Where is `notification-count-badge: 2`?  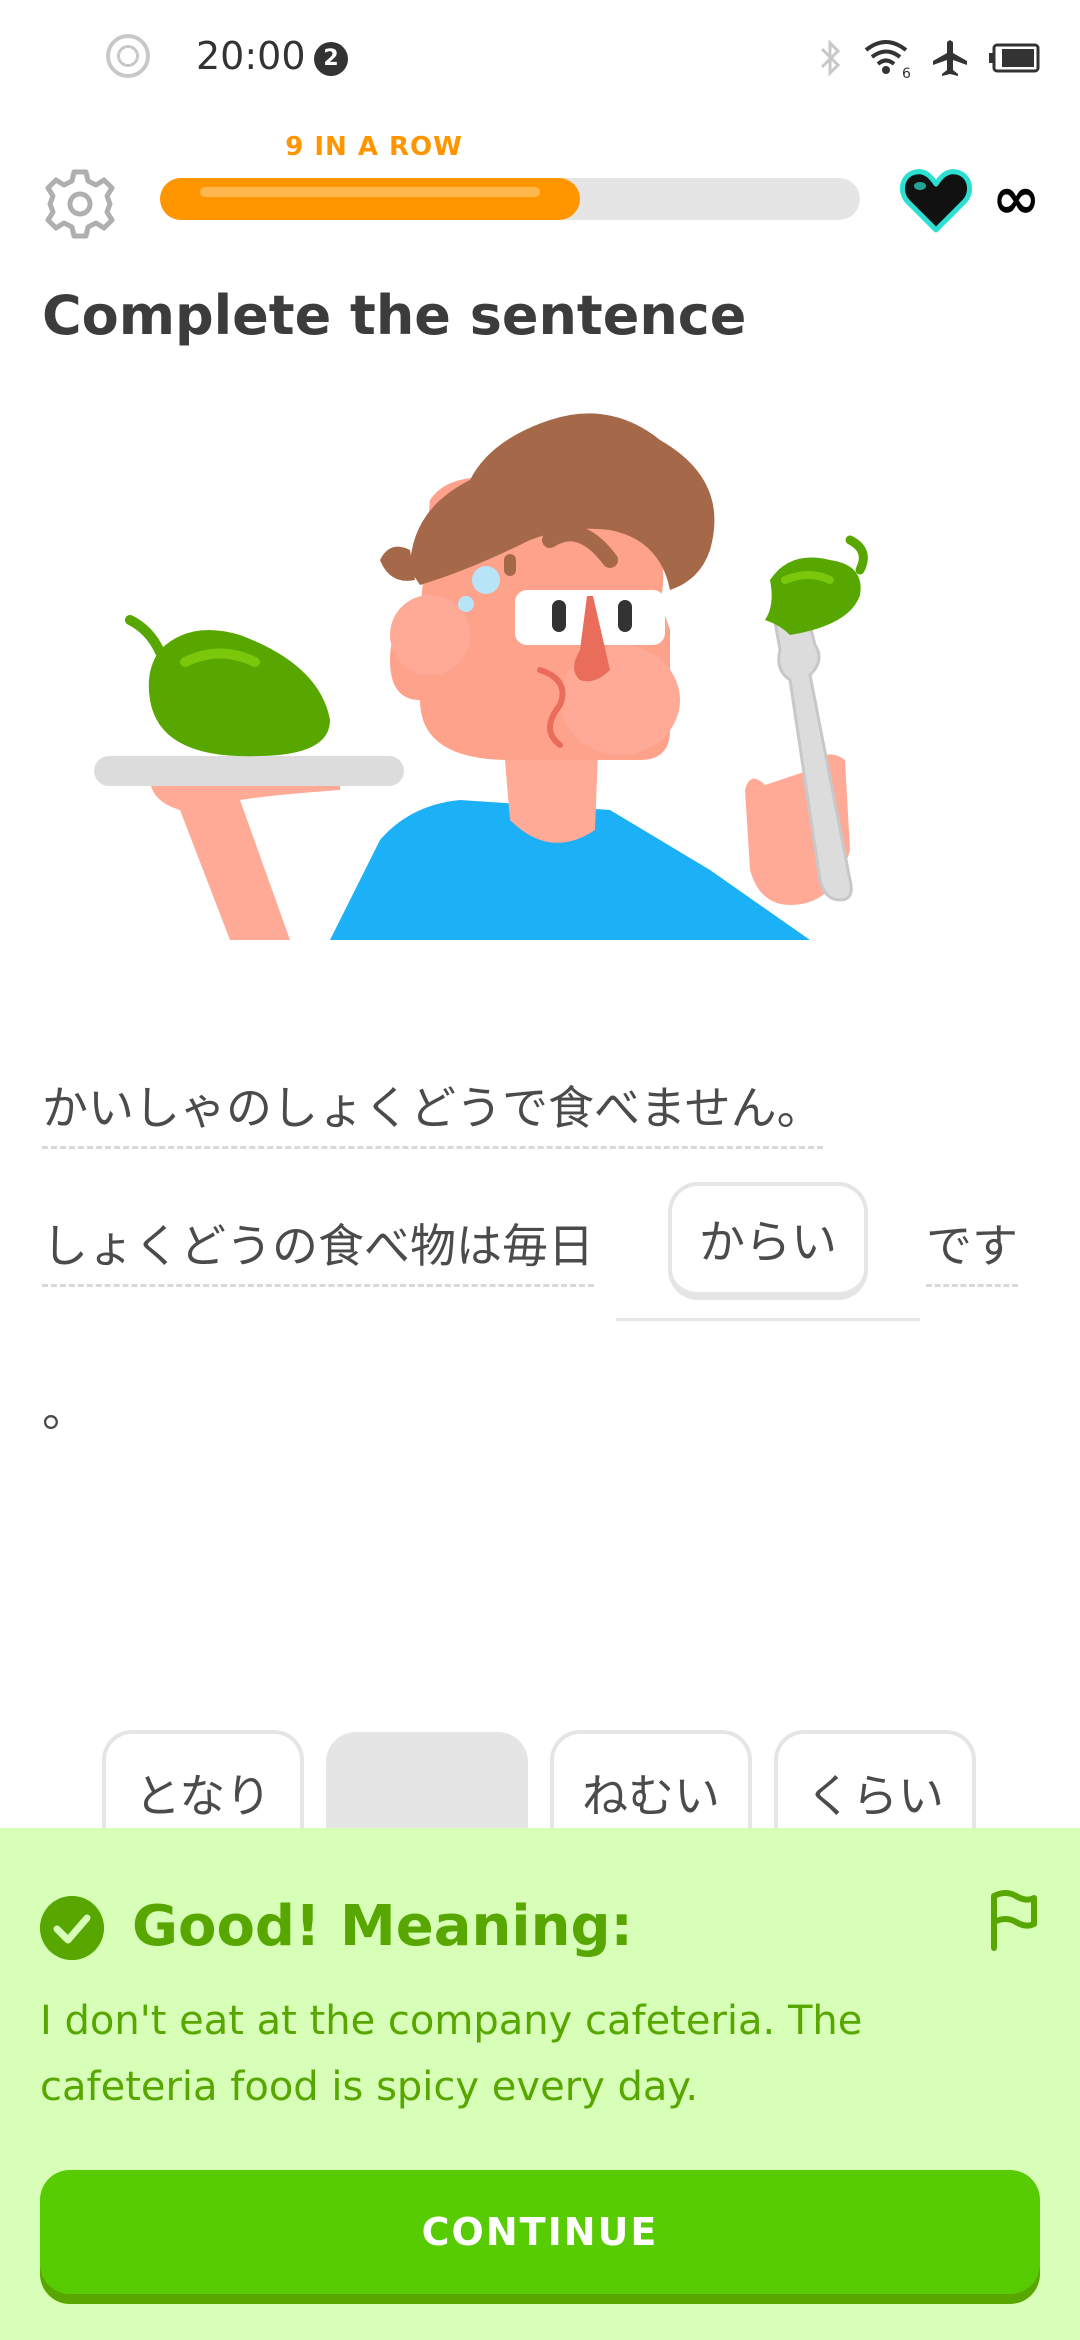 notification-count-badge: 2 is located at coordinates (331, 59).